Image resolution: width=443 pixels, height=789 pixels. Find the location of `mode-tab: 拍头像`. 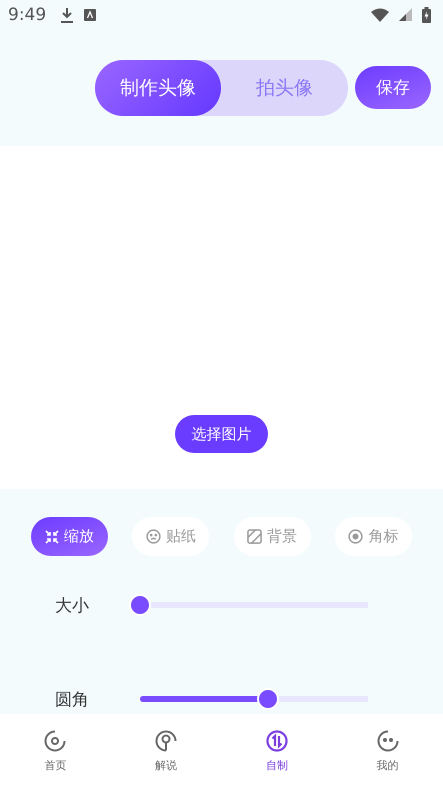

mode-tab: 拍头像 is located at coordinates (284, 88).